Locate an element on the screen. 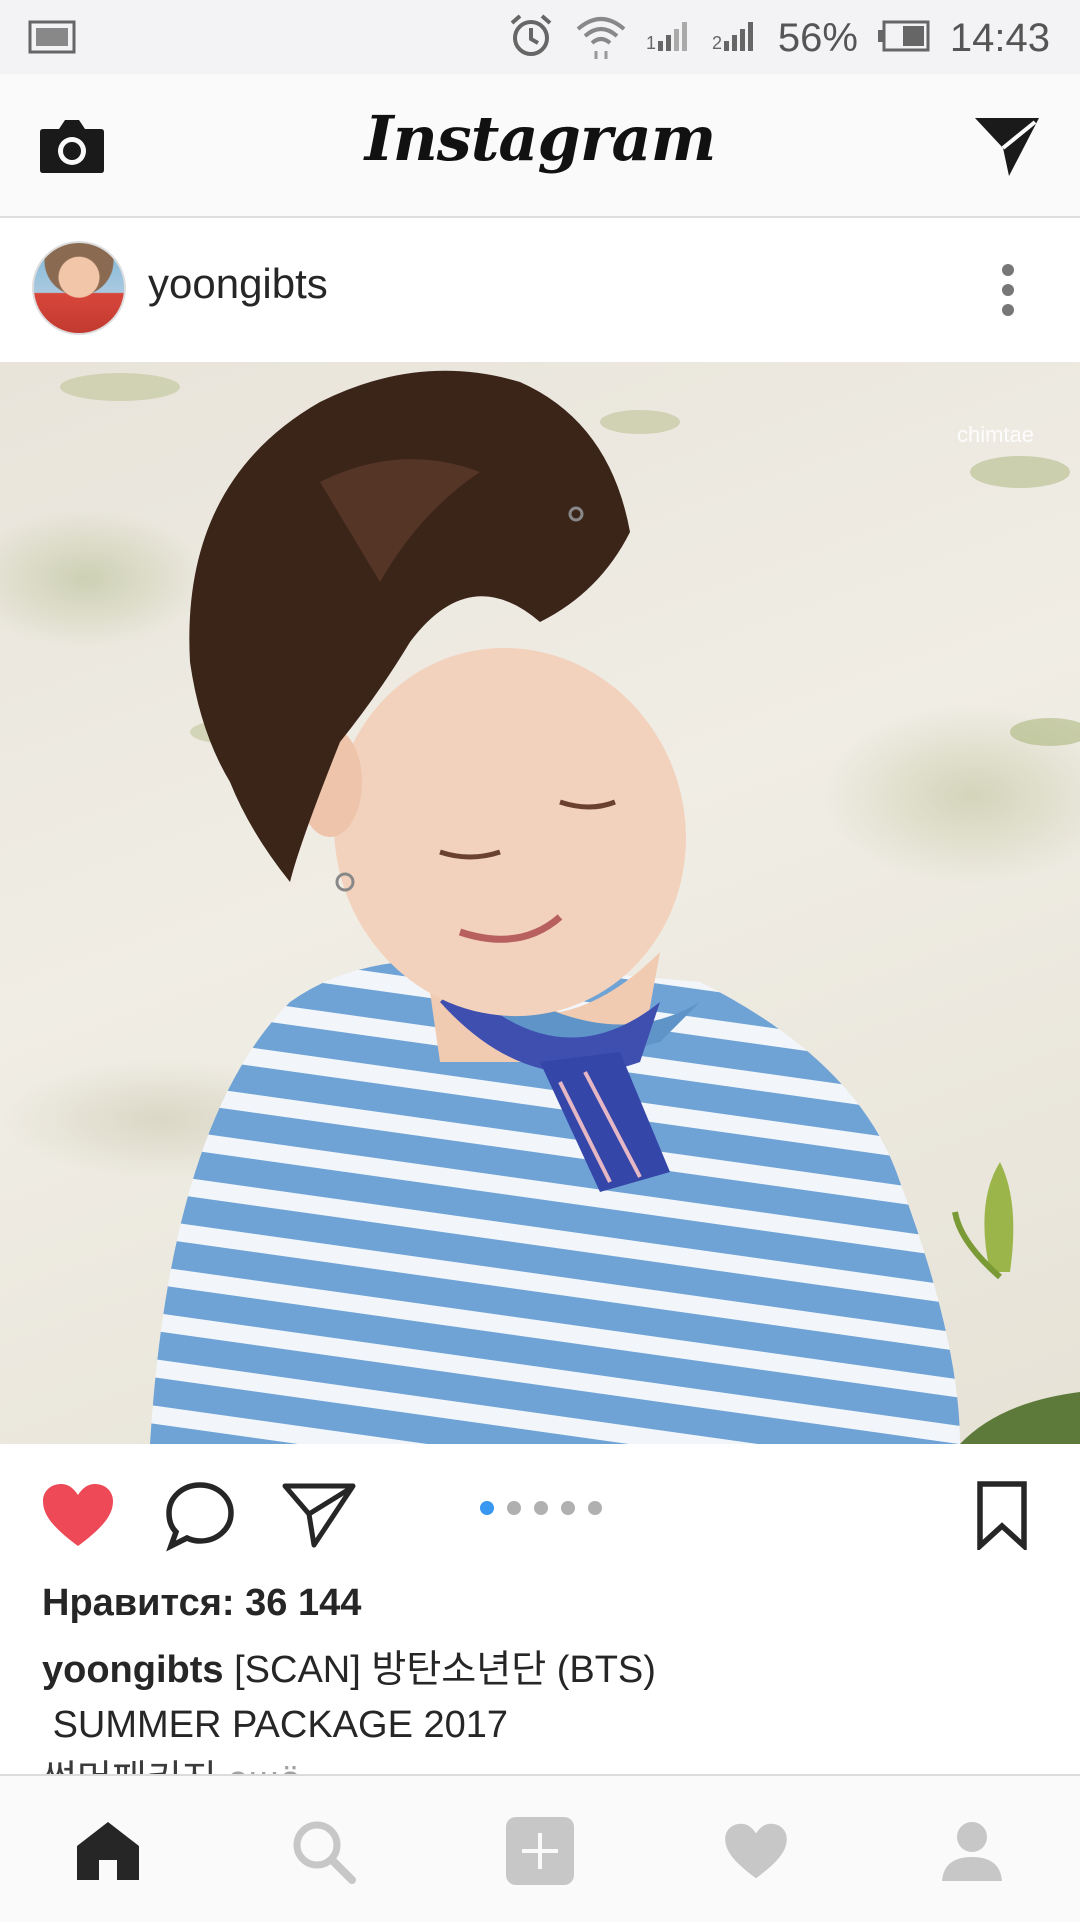  svg-text: 1 is located at coordinates (651, 43).